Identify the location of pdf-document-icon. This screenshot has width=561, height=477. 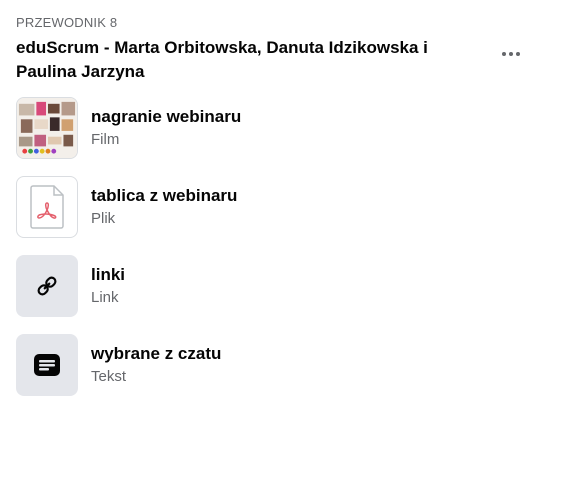
(47, 207).